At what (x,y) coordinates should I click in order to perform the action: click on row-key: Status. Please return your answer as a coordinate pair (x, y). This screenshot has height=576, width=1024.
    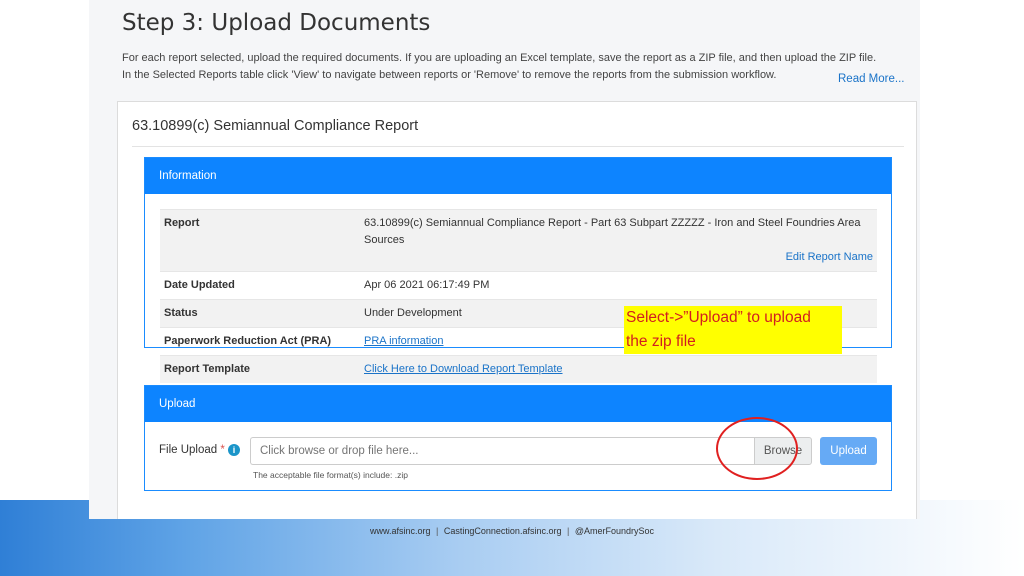
    Looking at the image, I should click on (260, 313).